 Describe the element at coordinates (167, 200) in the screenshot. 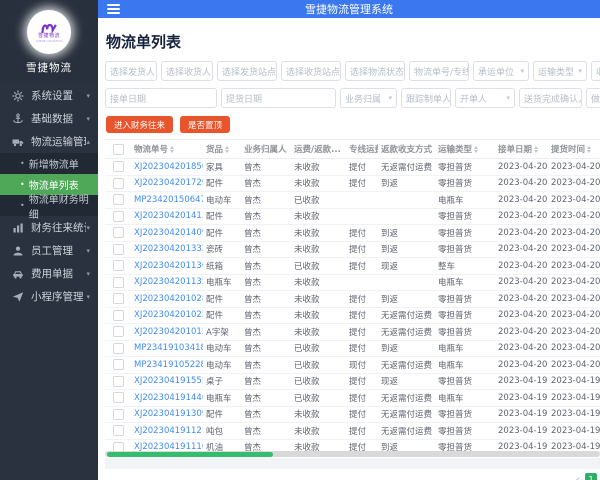

I see `order-number-link: MP23420150647` at that location.